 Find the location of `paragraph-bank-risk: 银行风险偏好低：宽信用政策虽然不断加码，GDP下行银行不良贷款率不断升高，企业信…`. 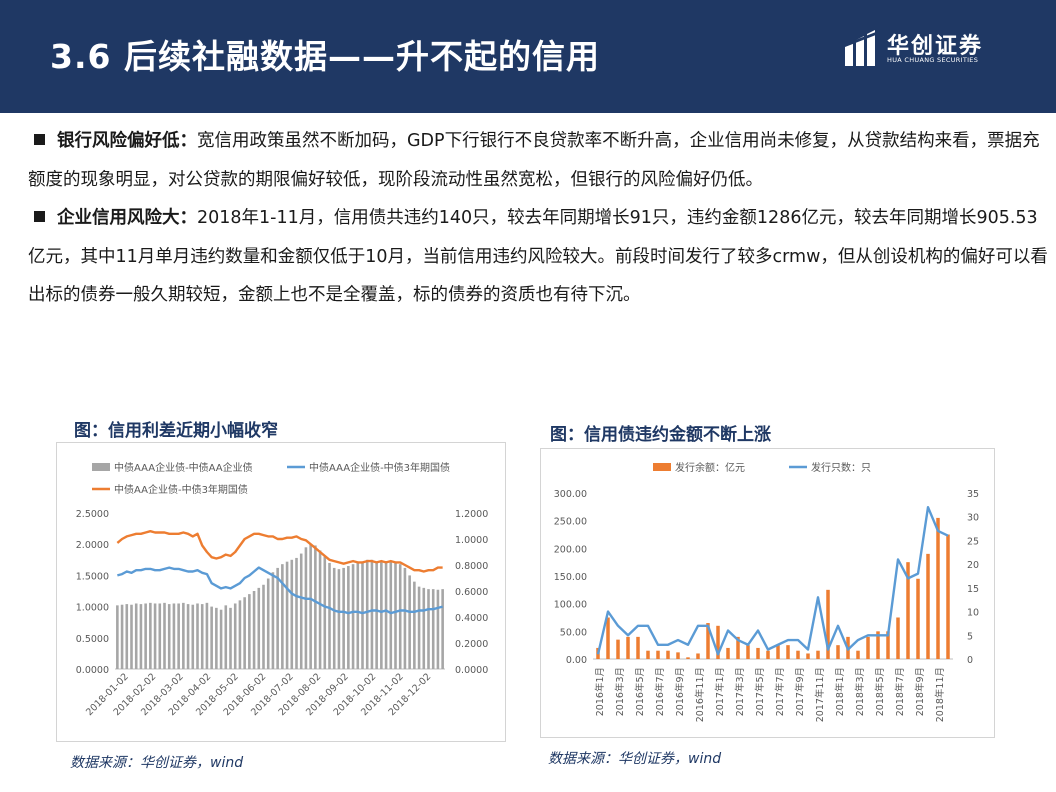

paragraph-bank-risk: 银行风险偏好低：宽信用政策虽然不断加码，GDP下行银行不良贷款率不断升高，企业信… is located at coordinates (538, 160).